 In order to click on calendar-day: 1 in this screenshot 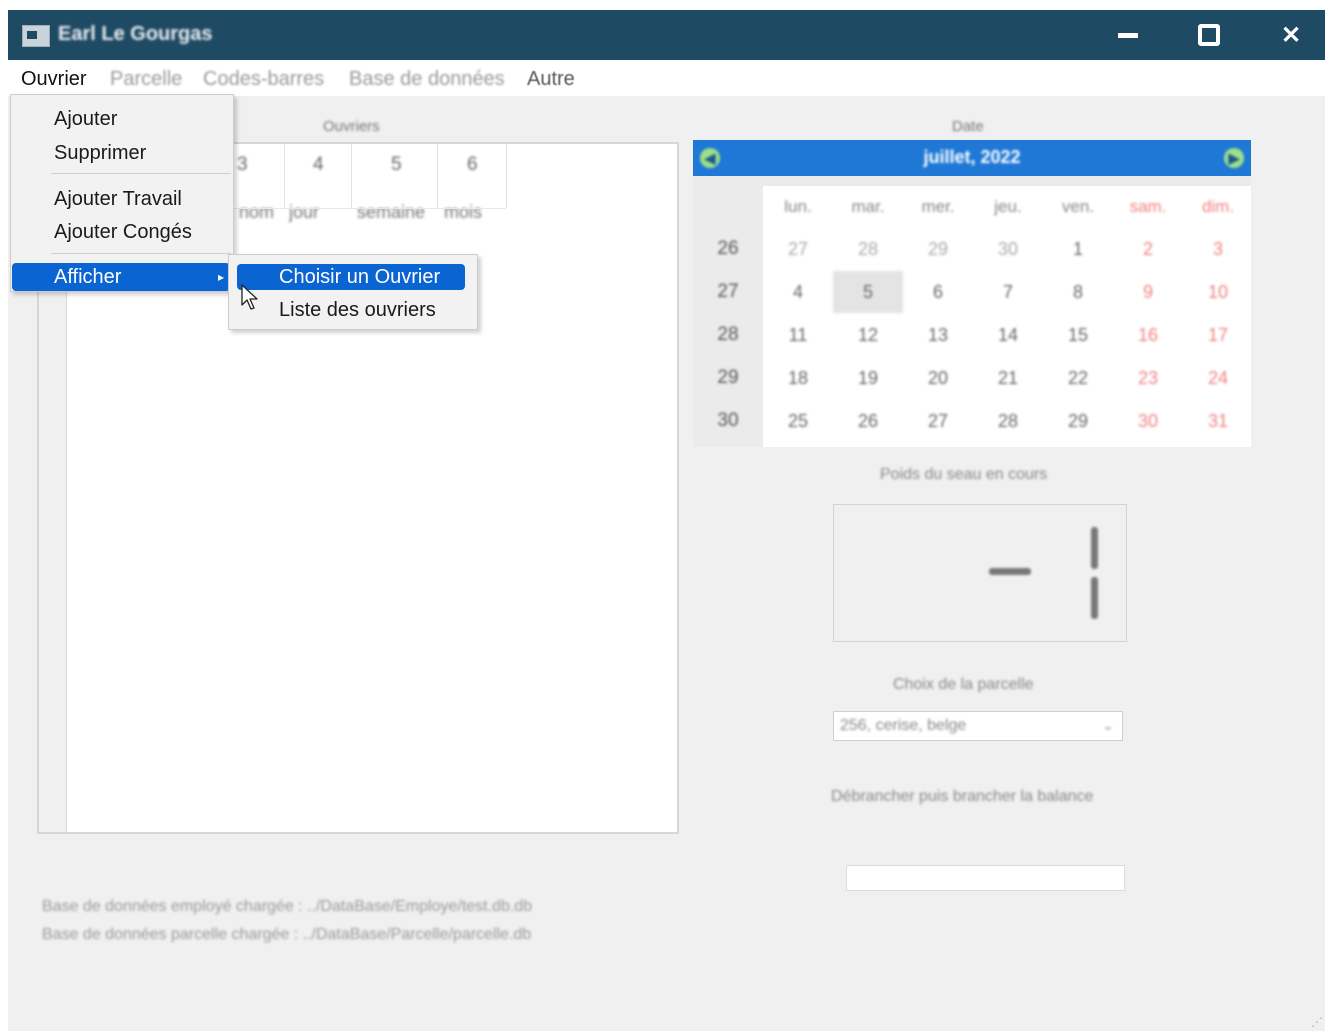, I will do `click(1078, 249)`.